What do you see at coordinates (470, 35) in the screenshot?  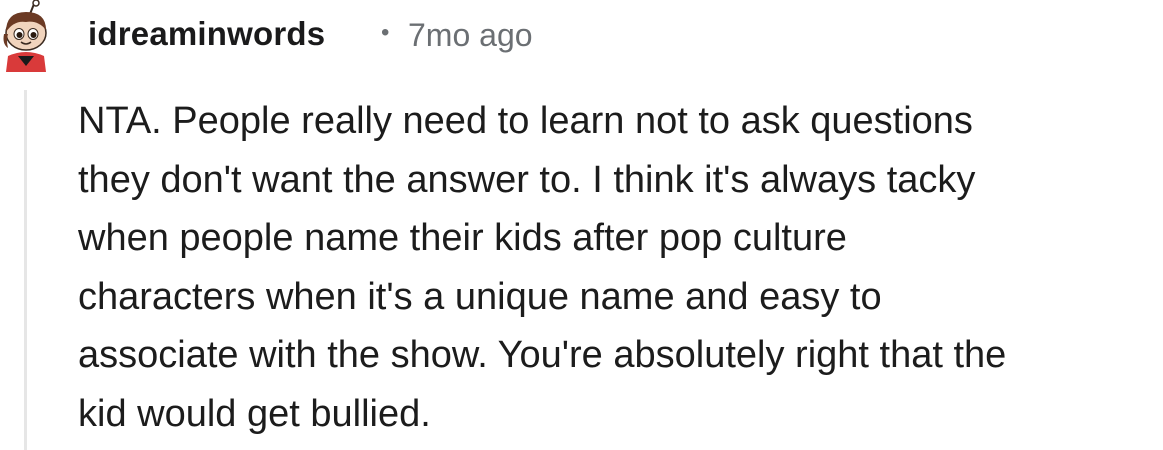 I see `comment-timestamp: 7mo ago` at bounding box center [470, 35].